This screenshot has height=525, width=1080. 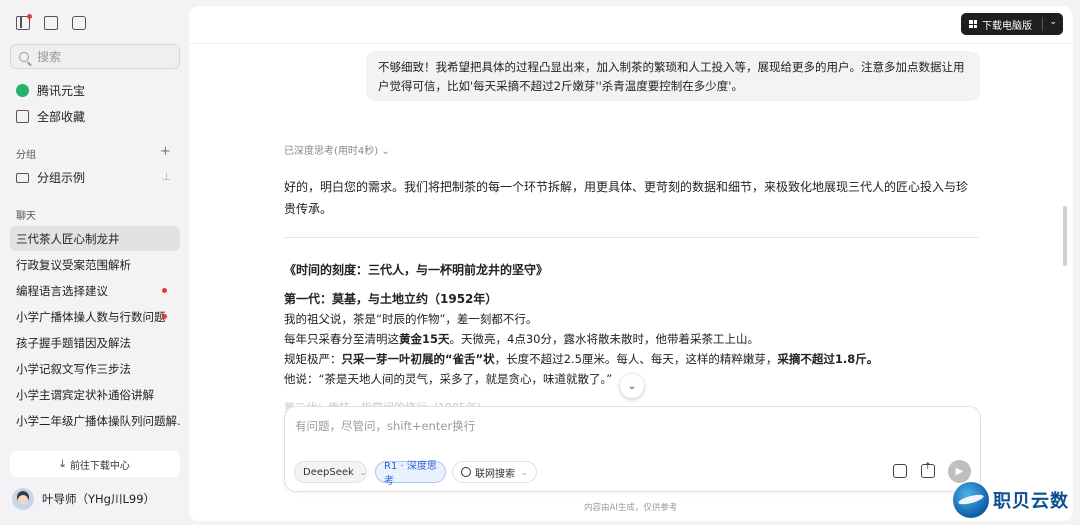 What do you see at coordinates (411, 319) in the screenshot?
I see `article-paragraph: 我的祖父说，茶是“时辰的作物”，差一刻都不行。` at bounding box center [411, 319].